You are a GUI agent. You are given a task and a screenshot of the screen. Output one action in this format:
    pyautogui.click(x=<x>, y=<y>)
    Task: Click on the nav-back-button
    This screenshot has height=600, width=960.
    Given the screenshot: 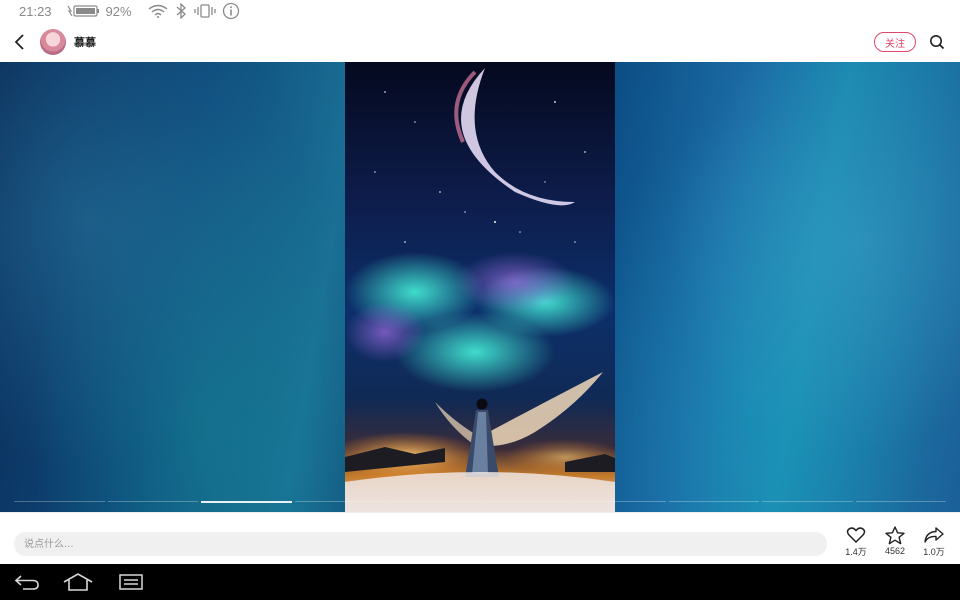 What is the action you would take?
    pyautogui.click(x=27, y=582)
    